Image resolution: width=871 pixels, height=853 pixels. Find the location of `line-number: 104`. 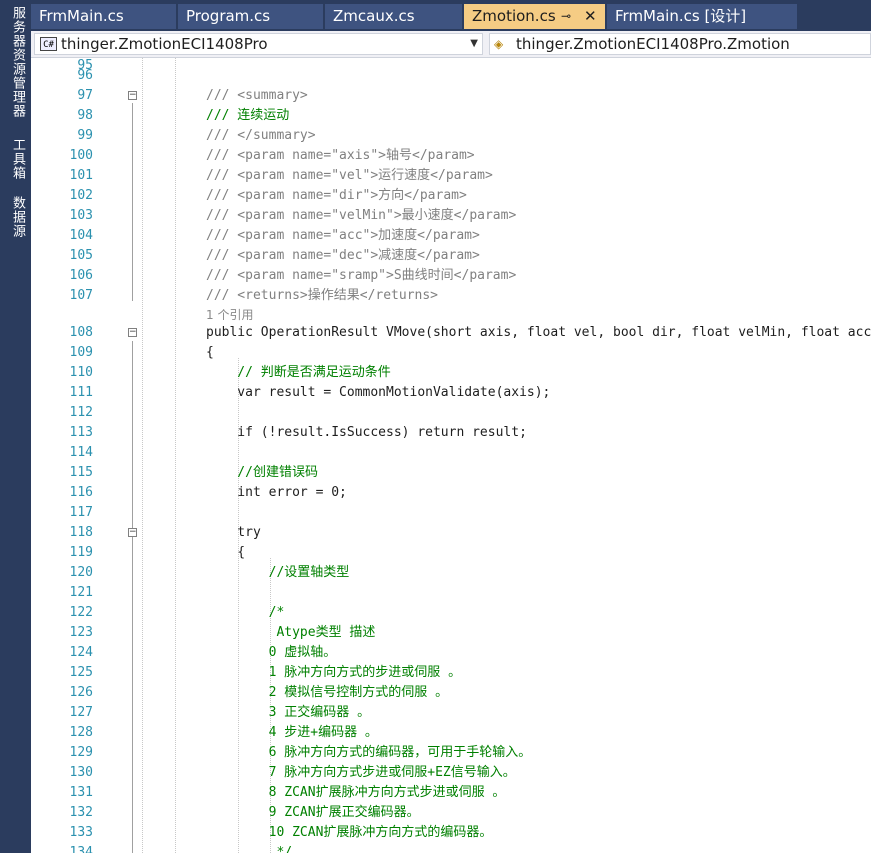

line-number: 104 is located at coordinates (81, 235).